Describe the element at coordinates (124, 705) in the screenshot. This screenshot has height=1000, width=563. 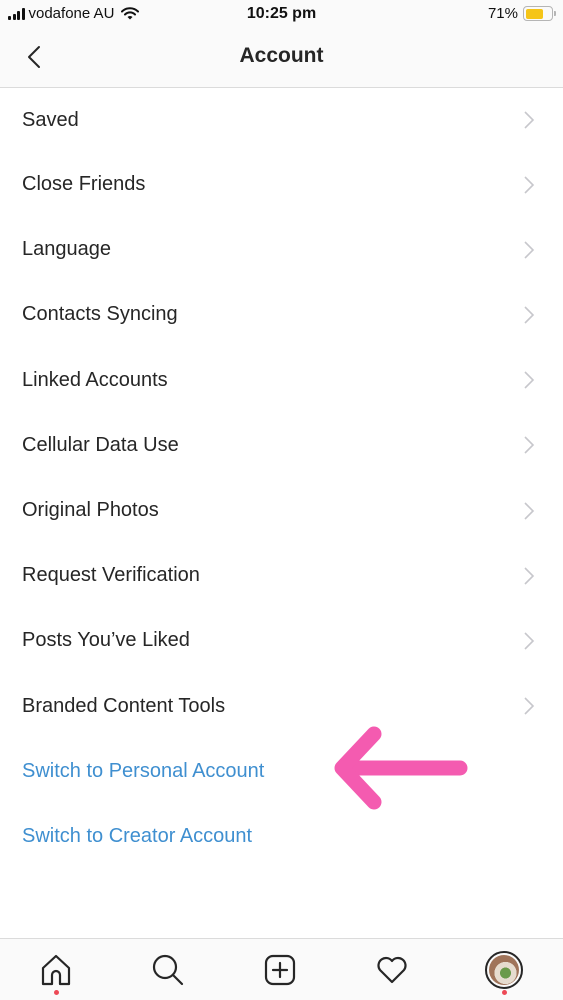
I see `menu-item-label: Branded Content Tools` at that location.